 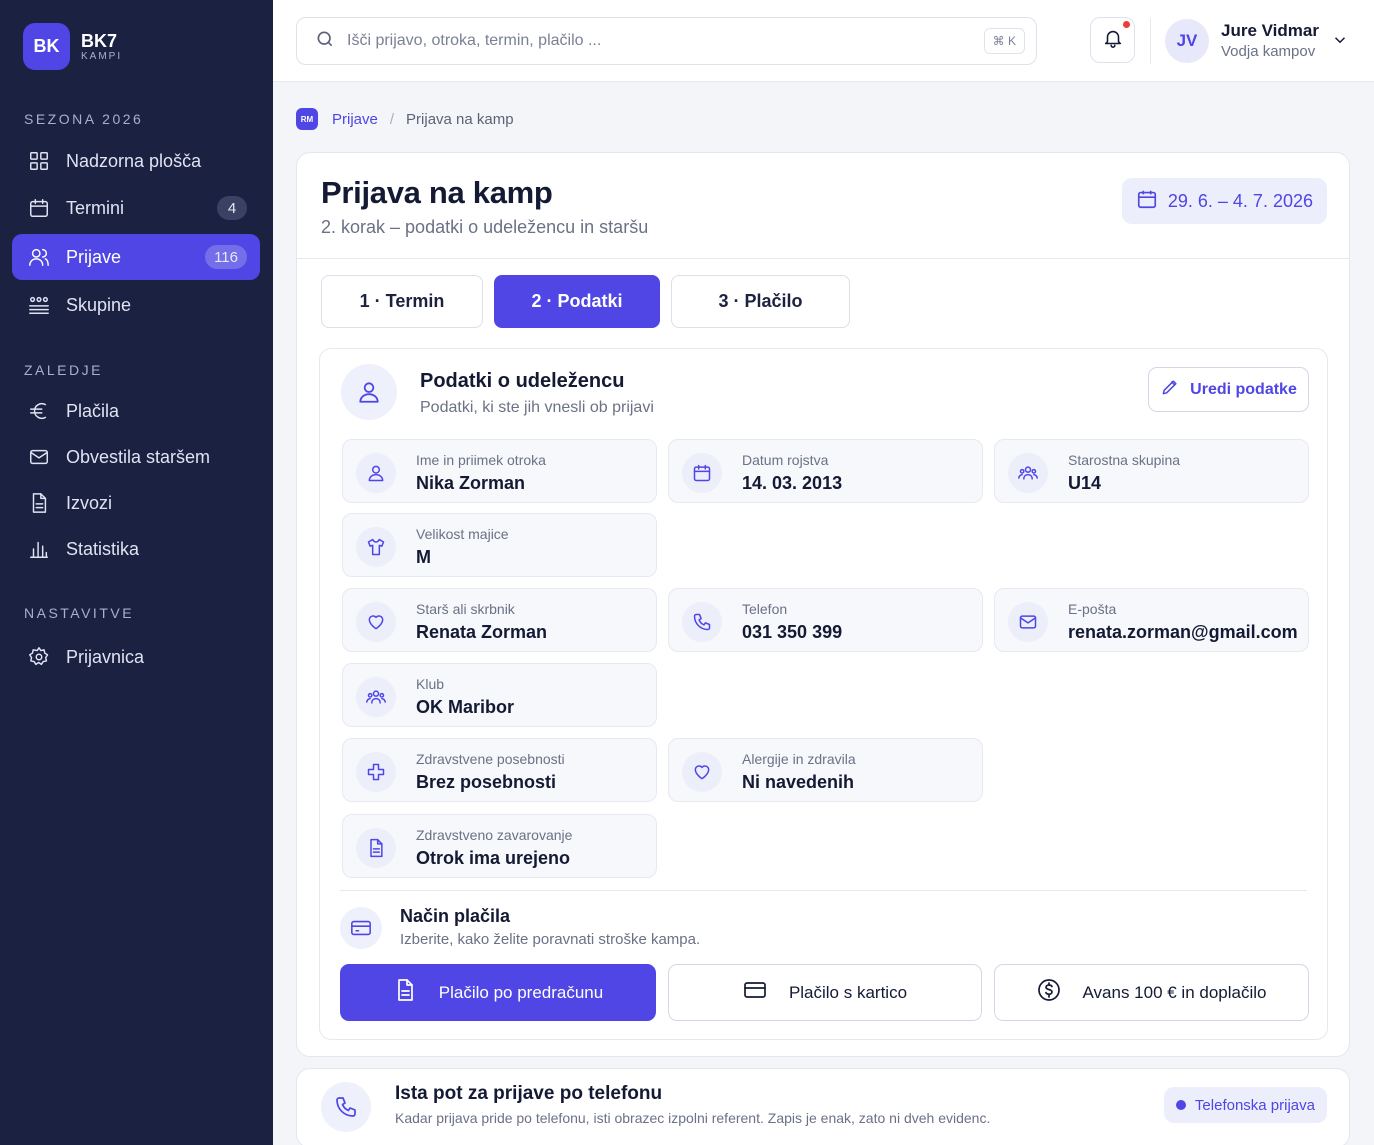 I want to click on shirt-icon, so click(x=376, y=547).